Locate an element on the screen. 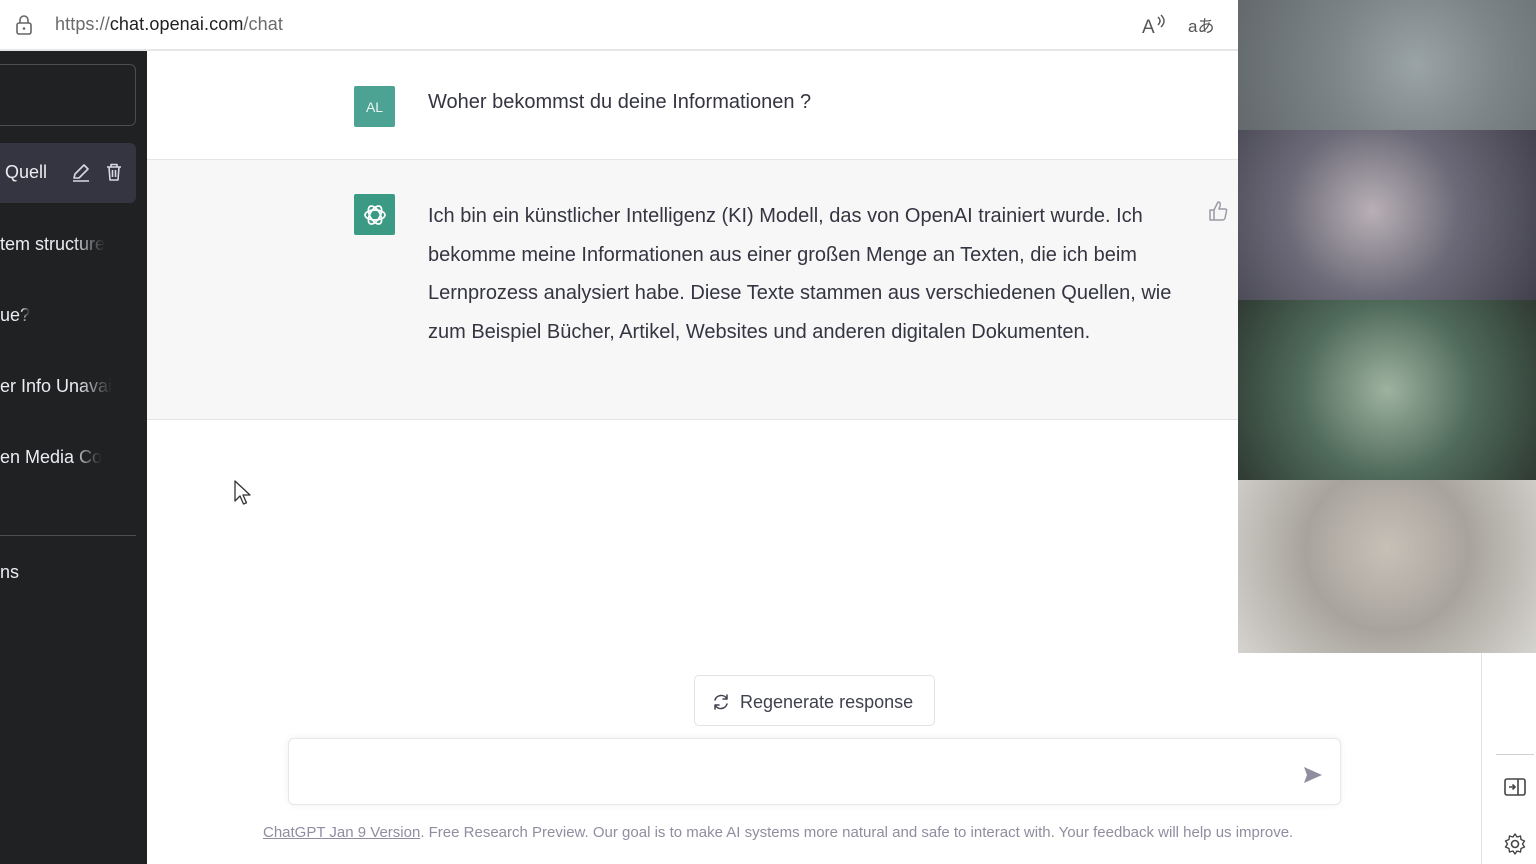 The width and height of the screenshot is (1536, 864). sidebar-conversation: en Media Co is located at coordinates (68, 458).